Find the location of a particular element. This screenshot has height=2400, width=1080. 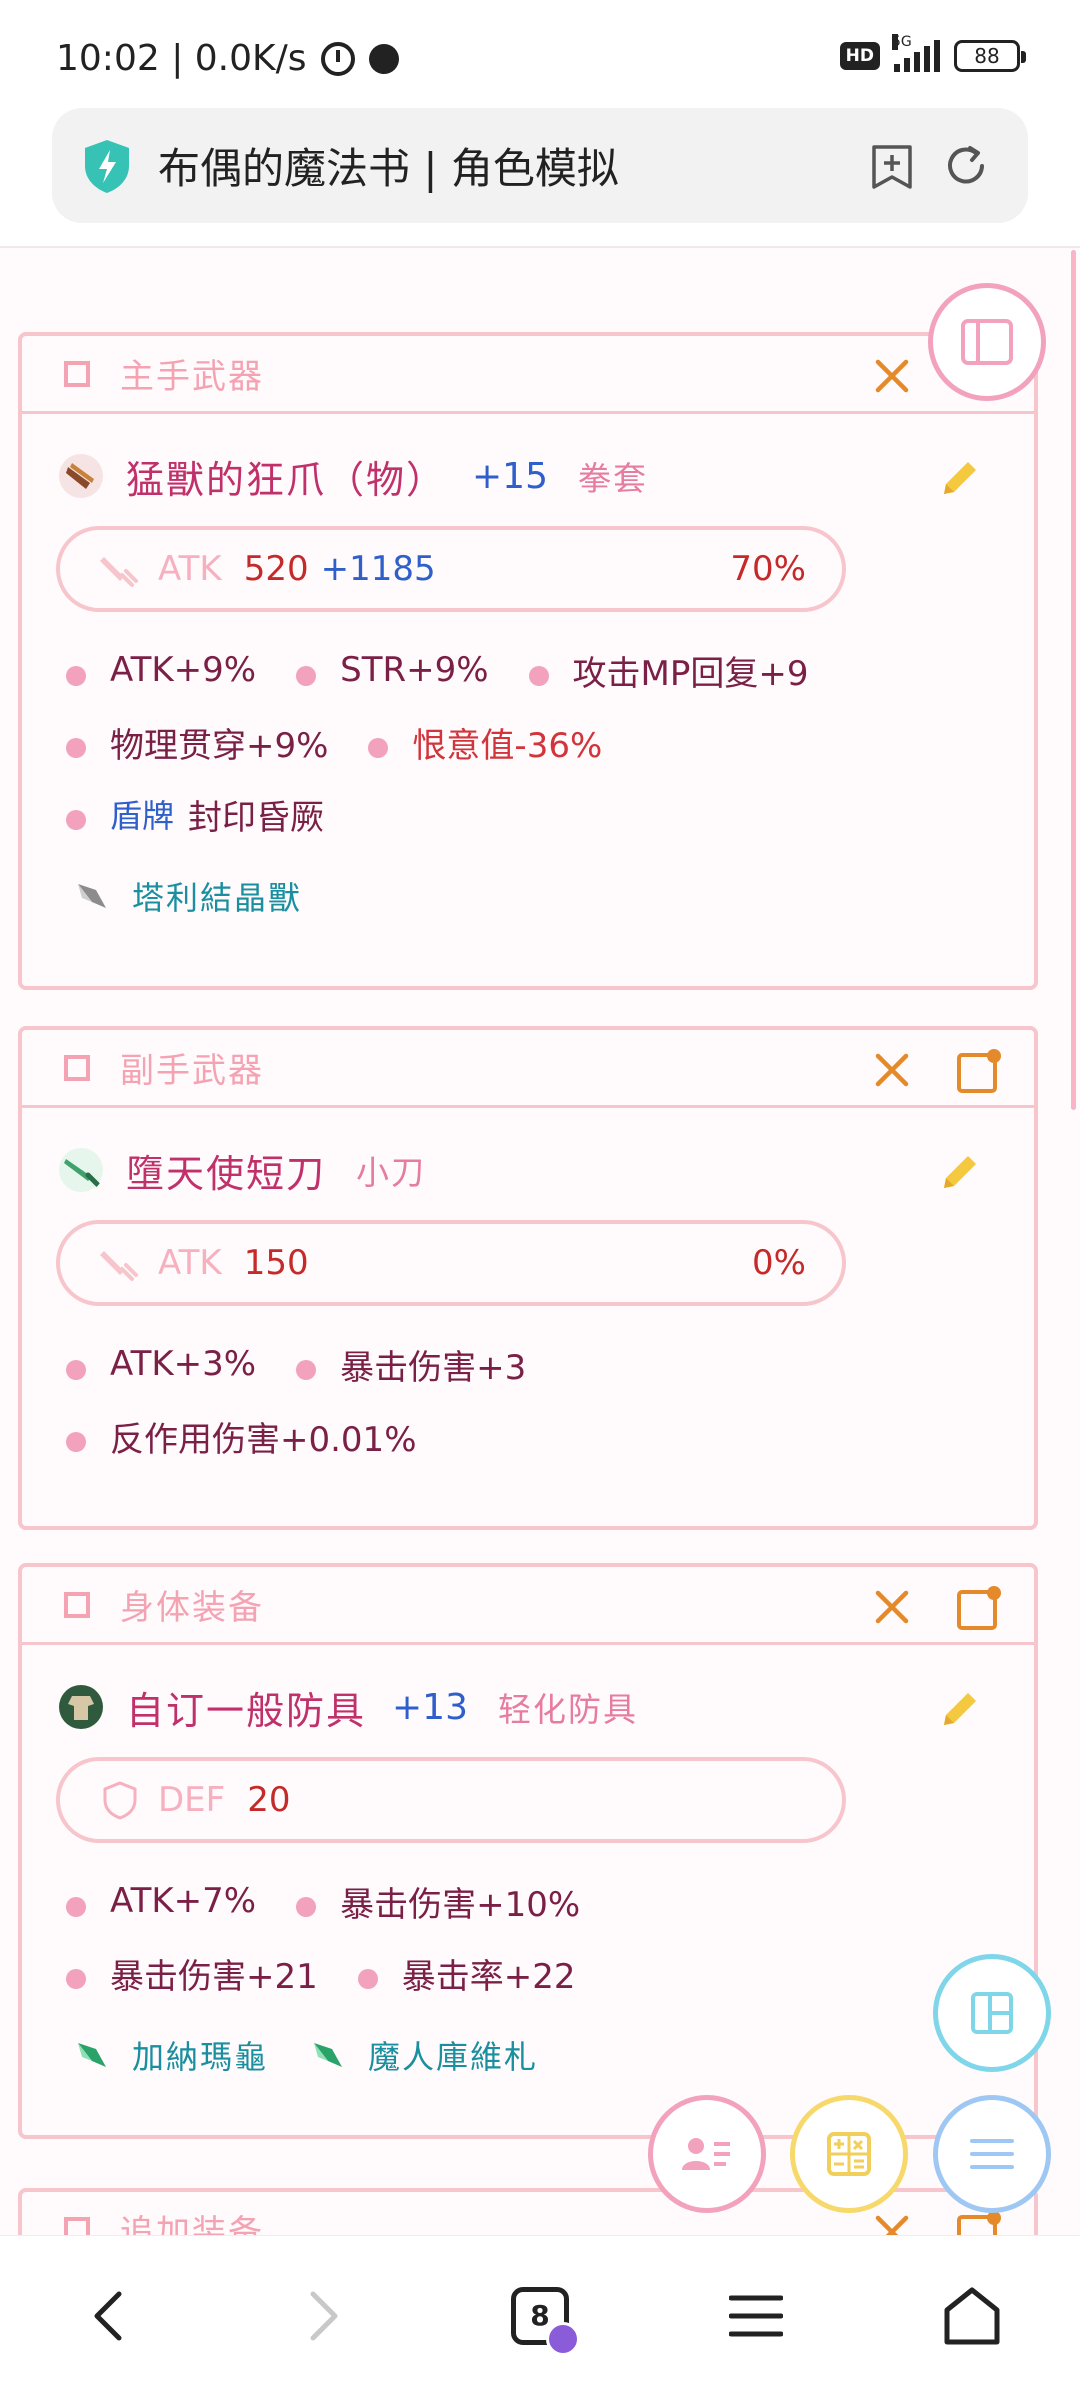

crystal-item: 魔人庫維札 is located at coordinates (424, 2055).